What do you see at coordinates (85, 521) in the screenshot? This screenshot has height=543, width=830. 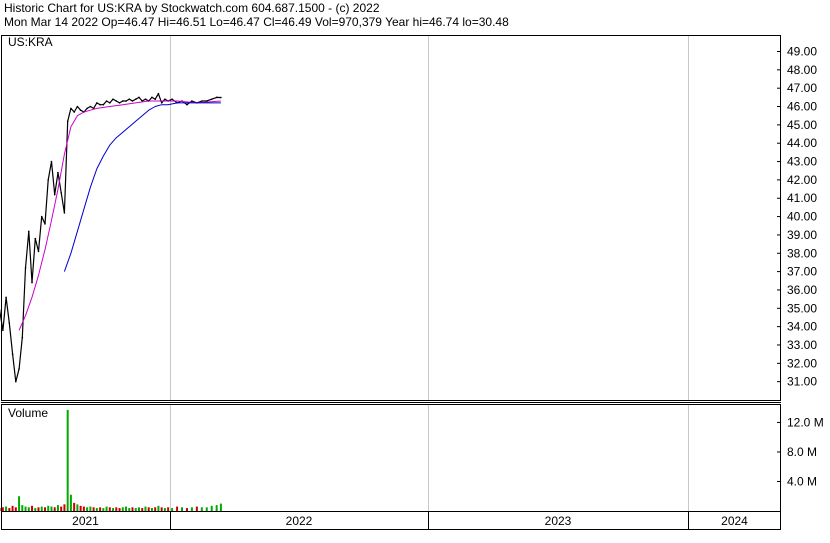 I see `year-label: 2021` at bounding box center [85, 521].